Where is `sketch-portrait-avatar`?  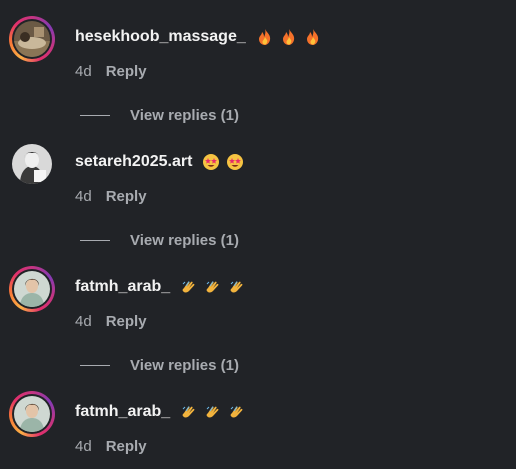 sketch-portrait-avatar is located at coordinates (32, 164).